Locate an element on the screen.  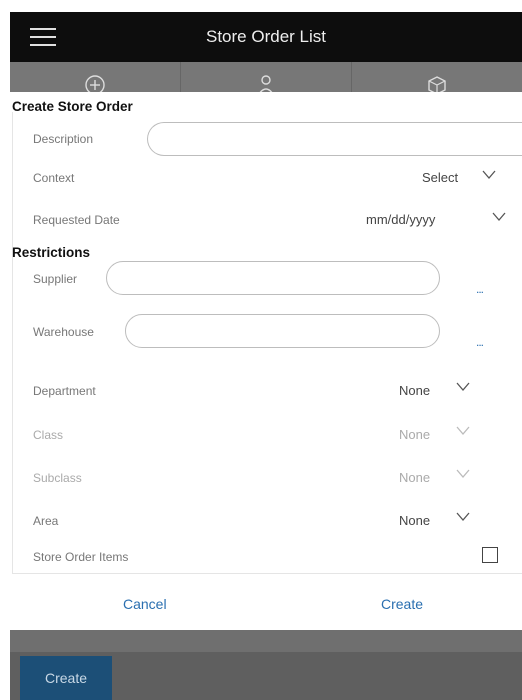
subclass-label: Subclass is located at coordinates (57, 478).